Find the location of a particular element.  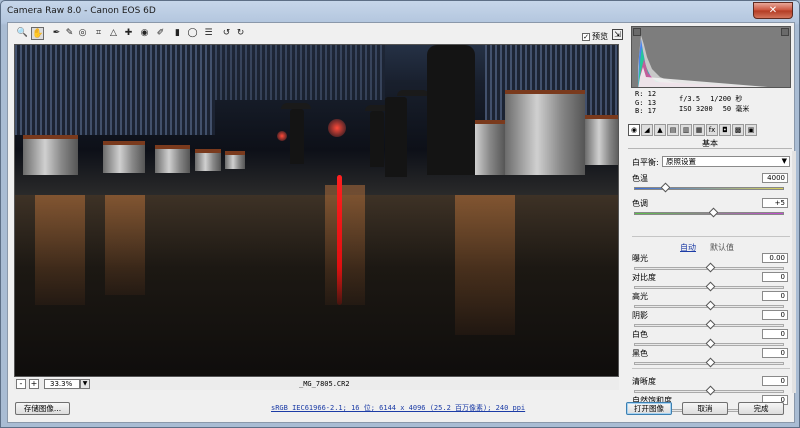

white-balance-select: 原照设置 ▼ is located at coordinates (726, 161).